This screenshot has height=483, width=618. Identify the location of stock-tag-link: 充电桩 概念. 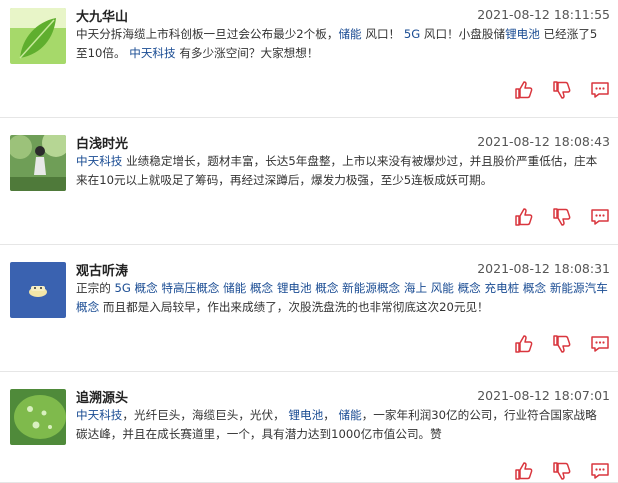
(515, 288).